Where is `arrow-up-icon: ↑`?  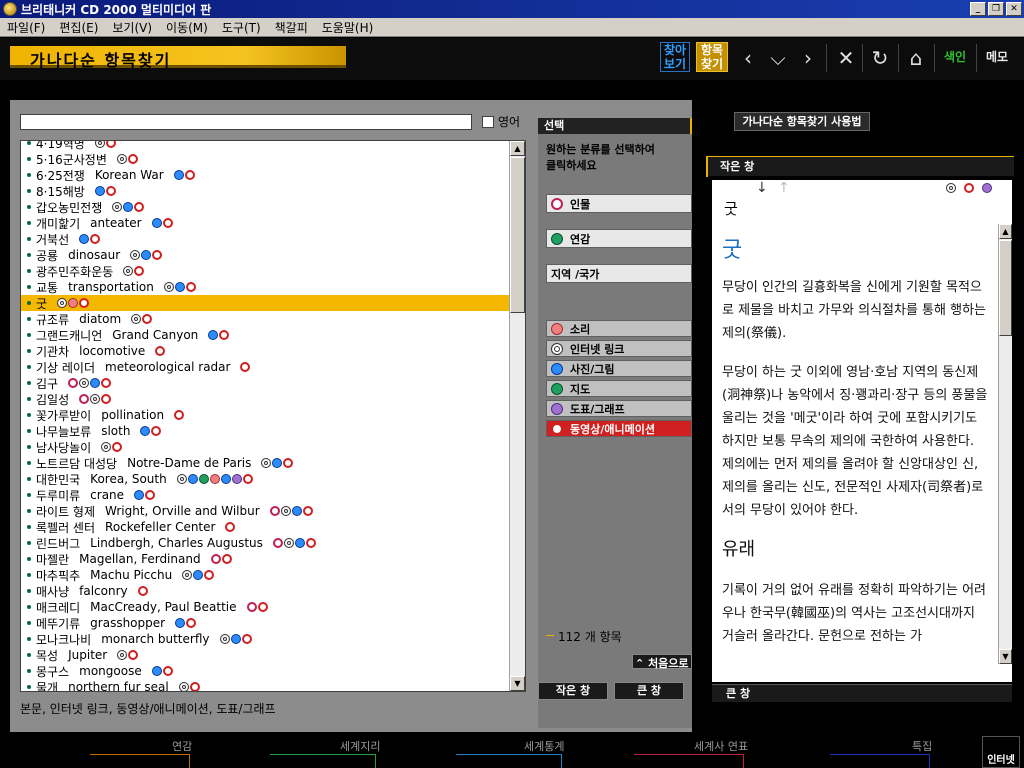
arrow-up-icon: ↑ is located at coordinates (784, 188).